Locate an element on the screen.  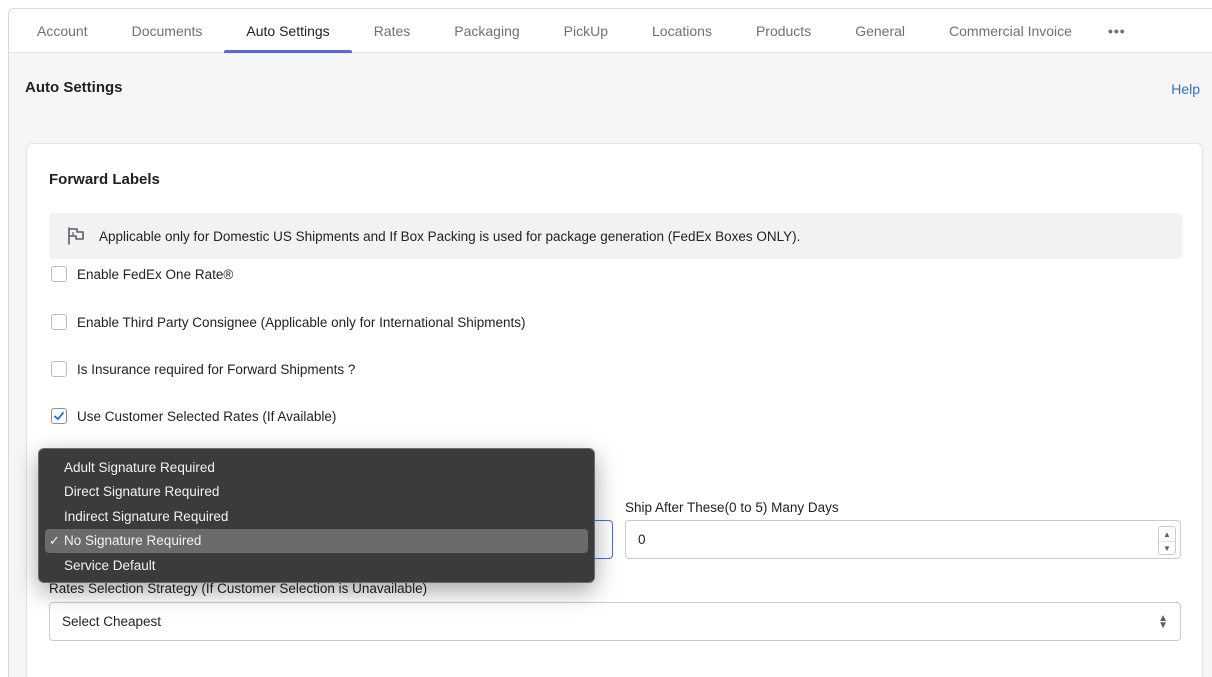
option-no-signature: ✓ No Signature Required is located at coordinates (316, 540).